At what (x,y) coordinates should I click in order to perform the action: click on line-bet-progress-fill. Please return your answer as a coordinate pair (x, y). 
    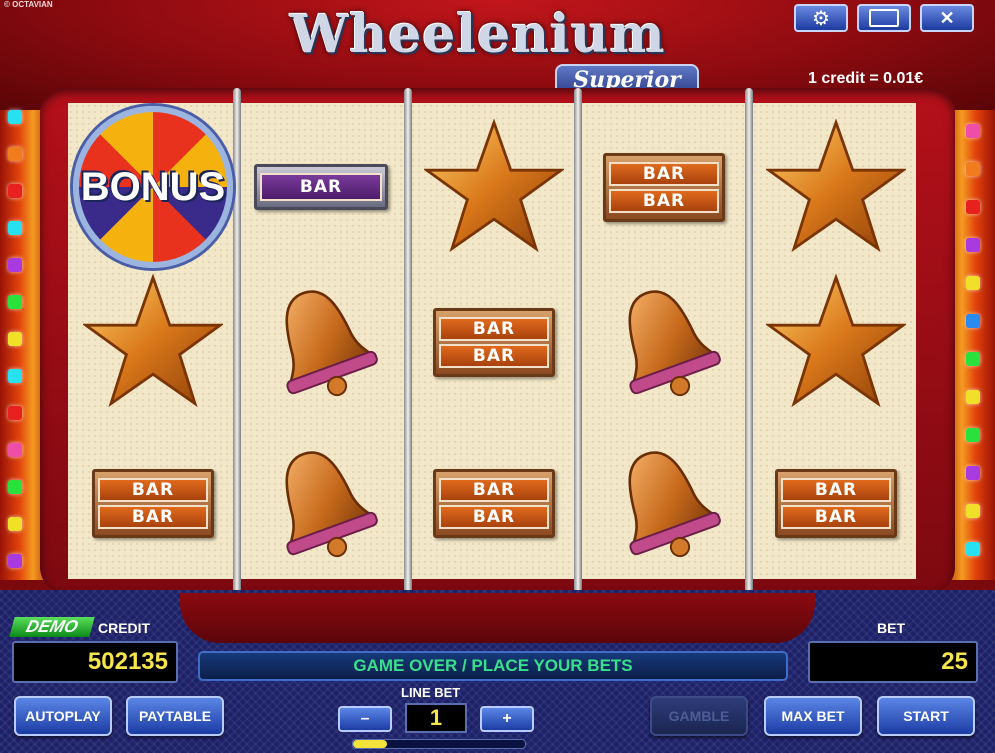
    Looking at the image, I should click on (370, 744).